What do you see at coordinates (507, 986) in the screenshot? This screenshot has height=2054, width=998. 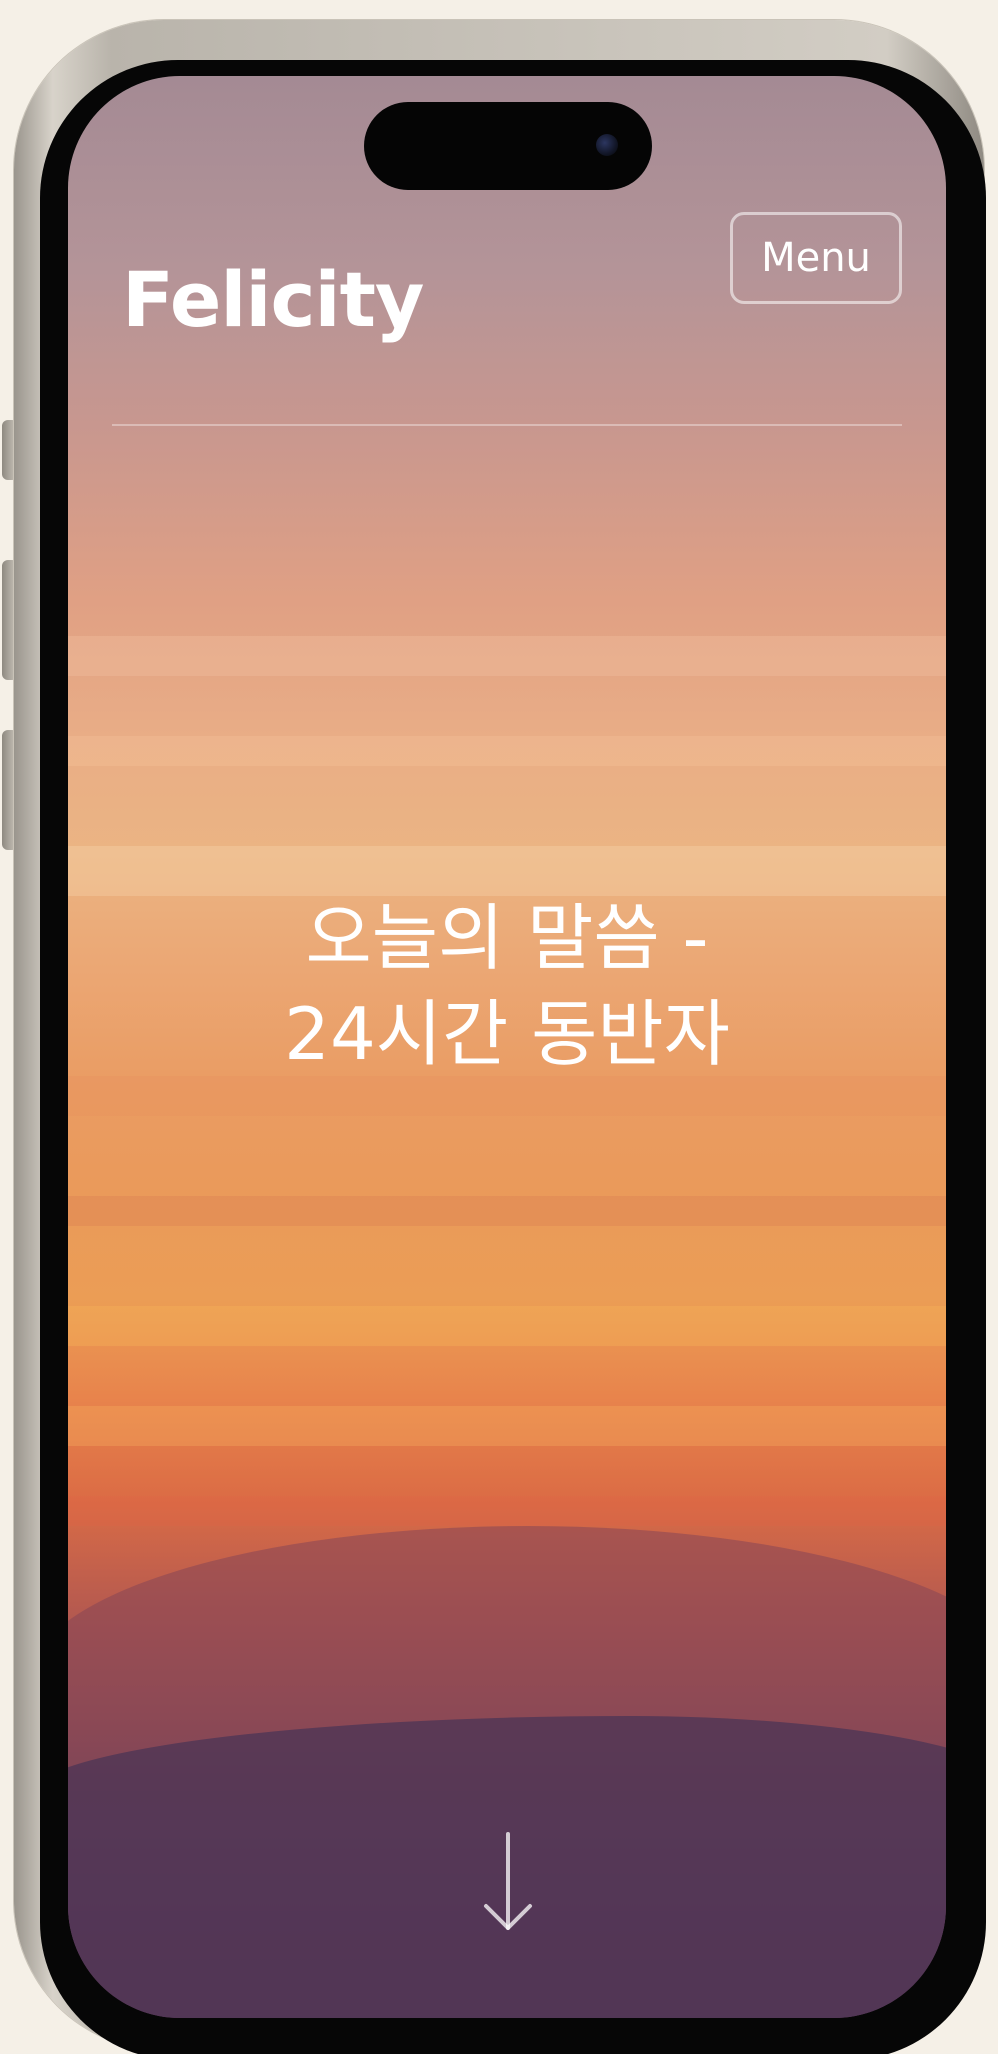 I see `hero-title: 오늘의 말씀 - 24시간 동반자` at bounding box center [507, 986].